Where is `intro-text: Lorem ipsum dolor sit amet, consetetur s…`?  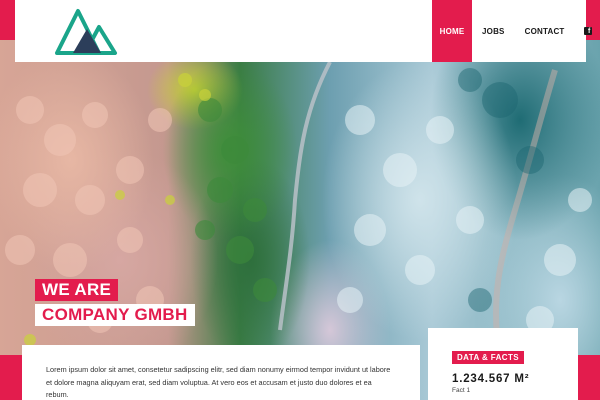 intro-text: Lorem ipsum dolor sit amet, consetetur s… is located at coordinates (218, 382).